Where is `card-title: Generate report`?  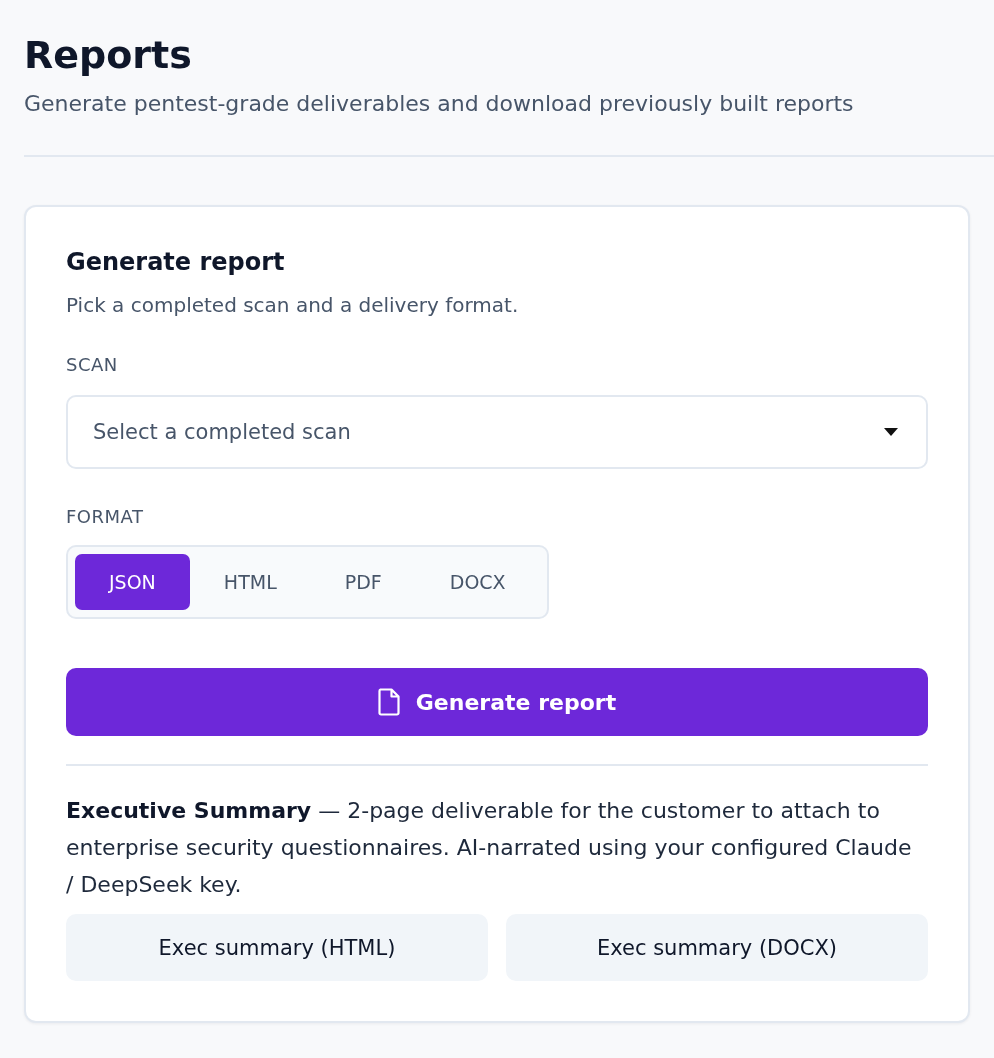 card-title: Generate report is located at coordinates (176, 262).